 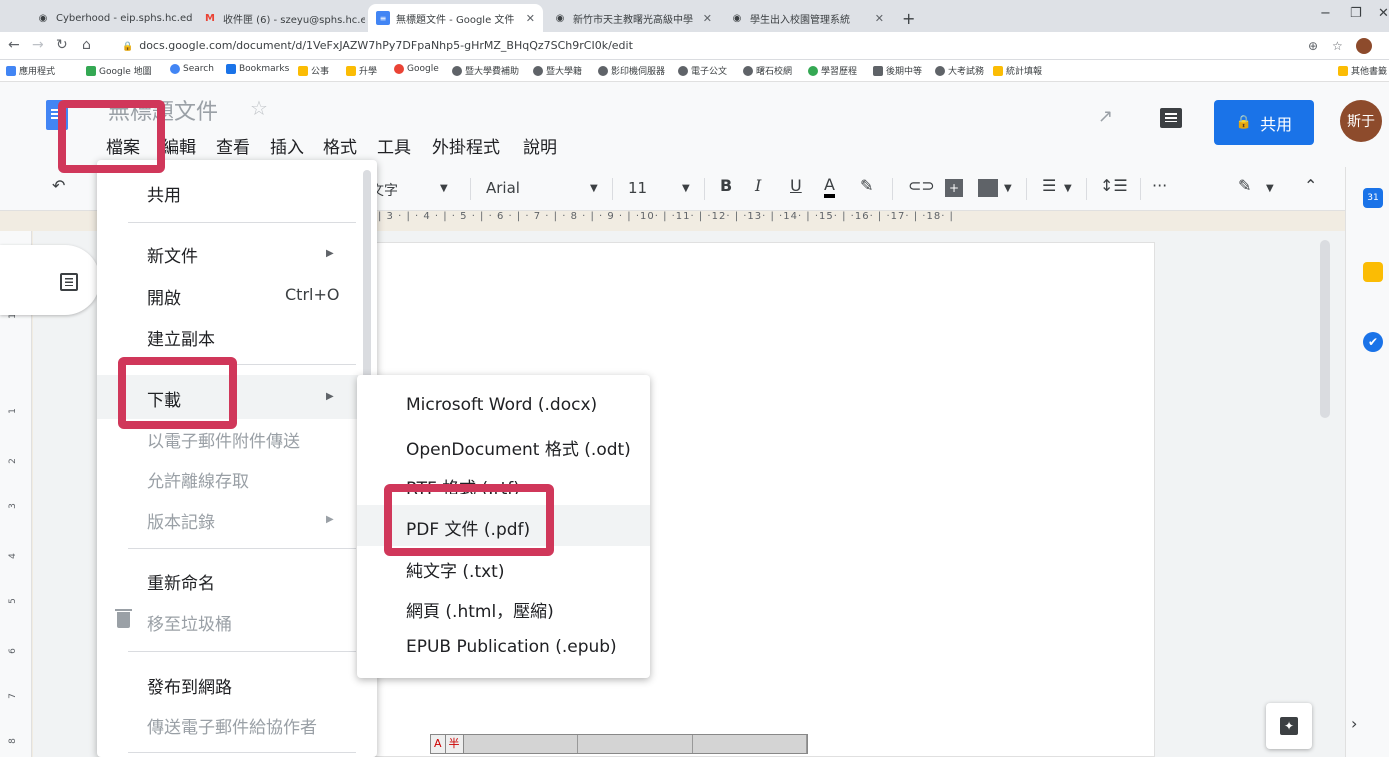 I want to click on file-menu-version-history: 版本記錄, so click(x=181, y=520).